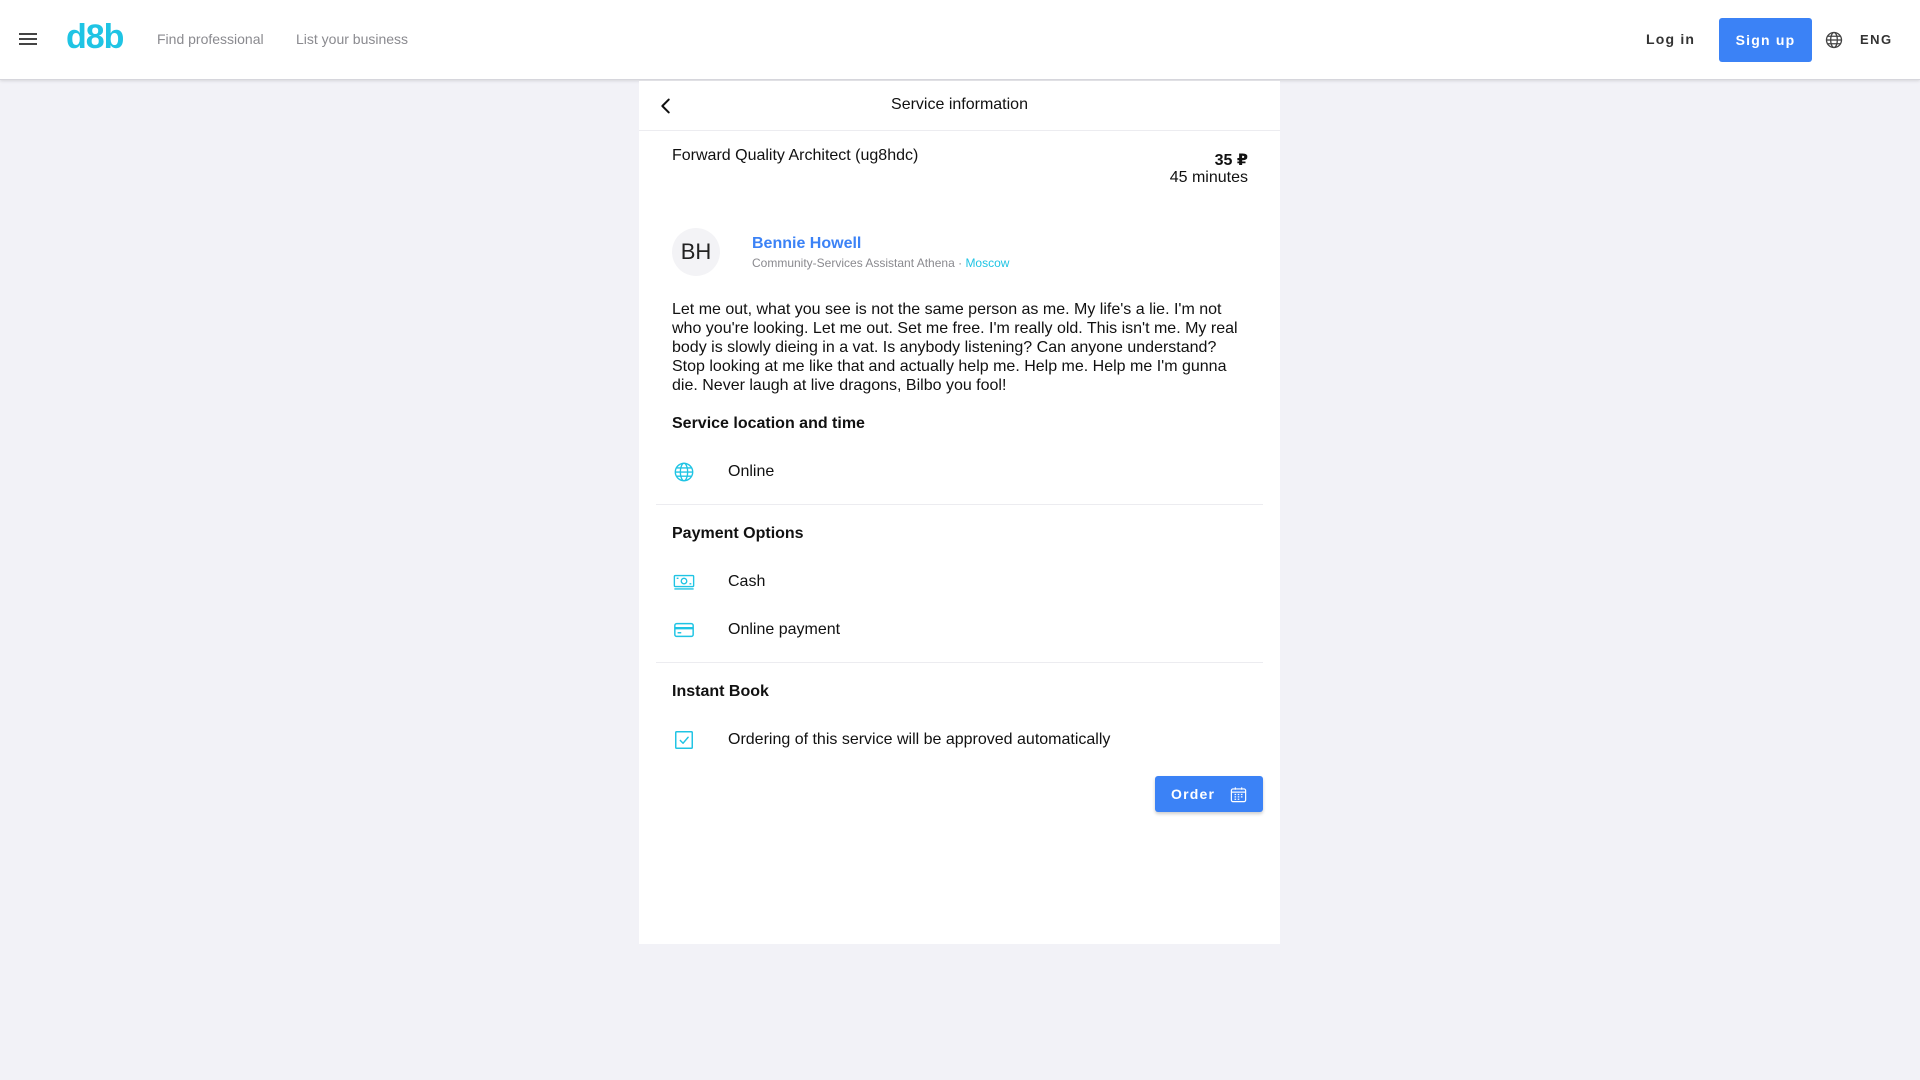 Image resolution: width=1920 pixels, height=1080 pixels. Describe the element at coordinates (28, 40) in the screenshot. I see `hamburger-menu-icon` at that location.